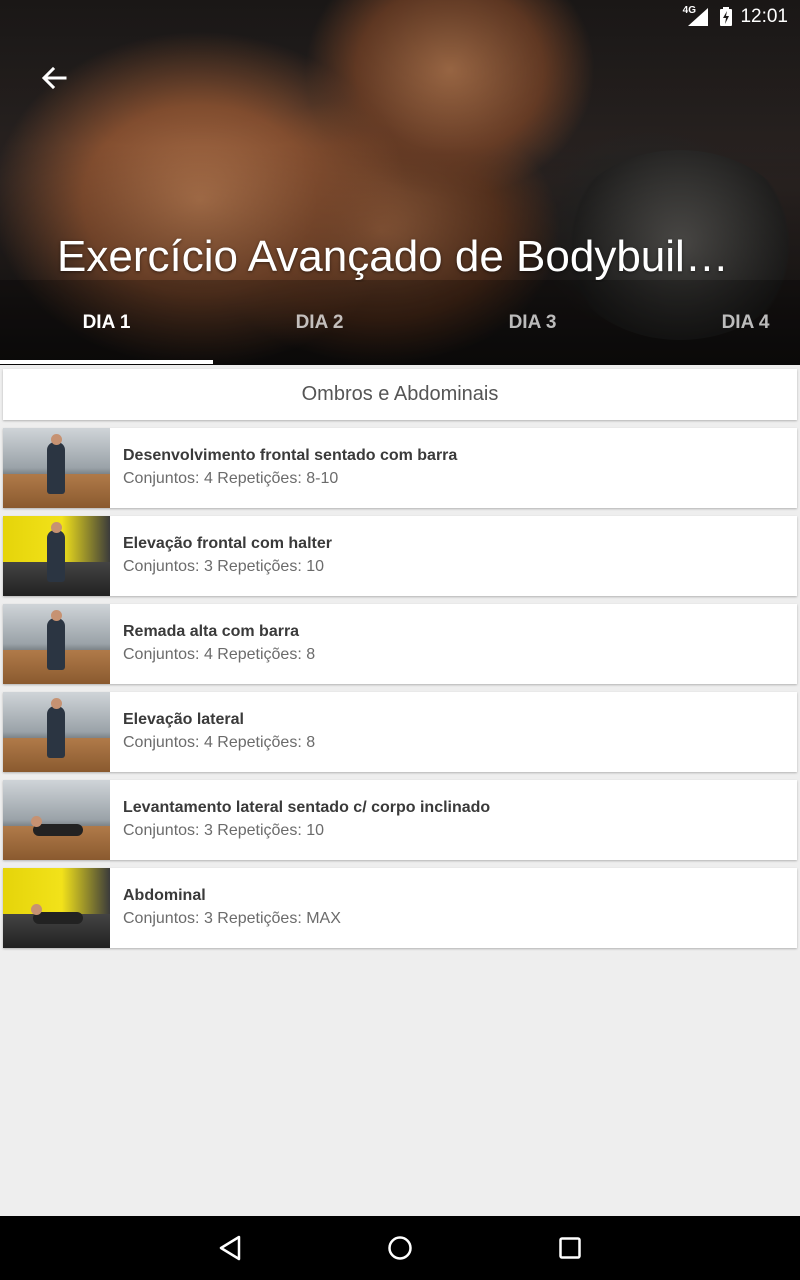 This screenshot has width=800, height=1280. I want to click on signal-icon, so click(698, 17).